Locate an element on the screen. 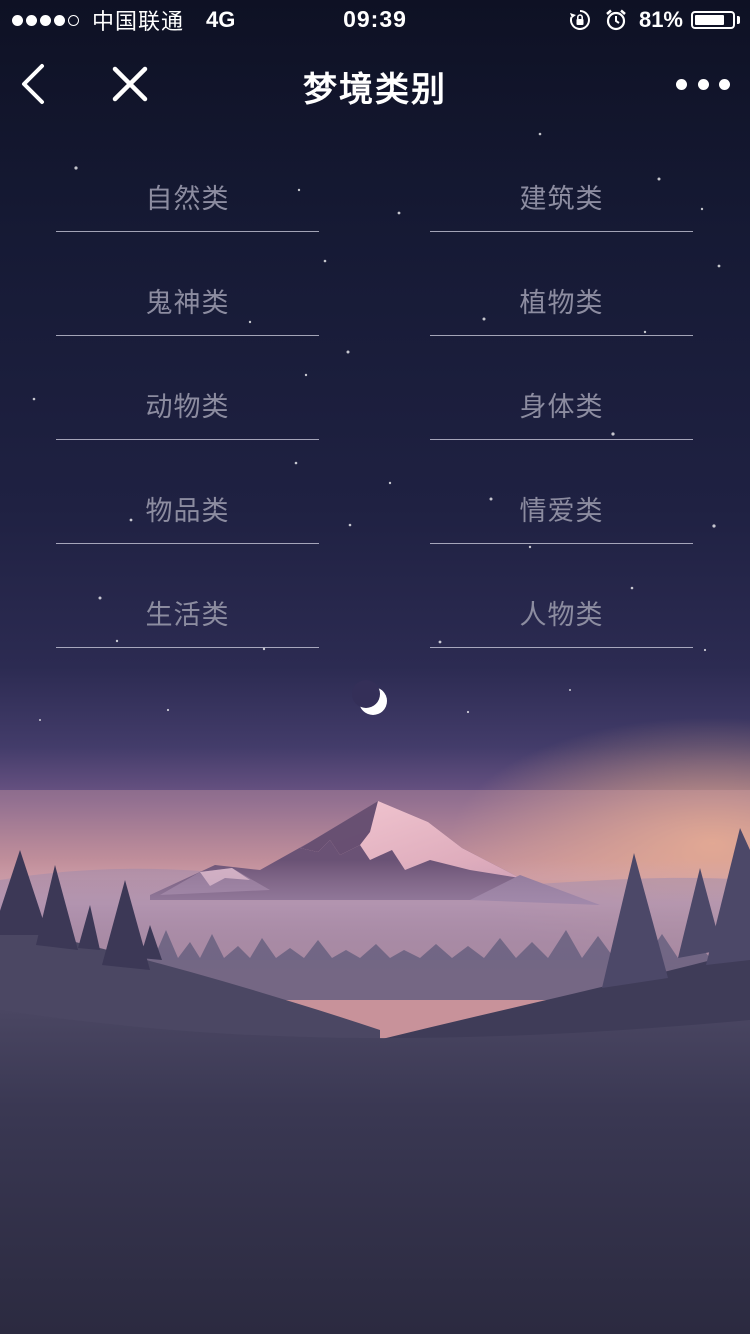 This screenshot has width=750, height=1334. close-icon is located at coordinates (130, 84).